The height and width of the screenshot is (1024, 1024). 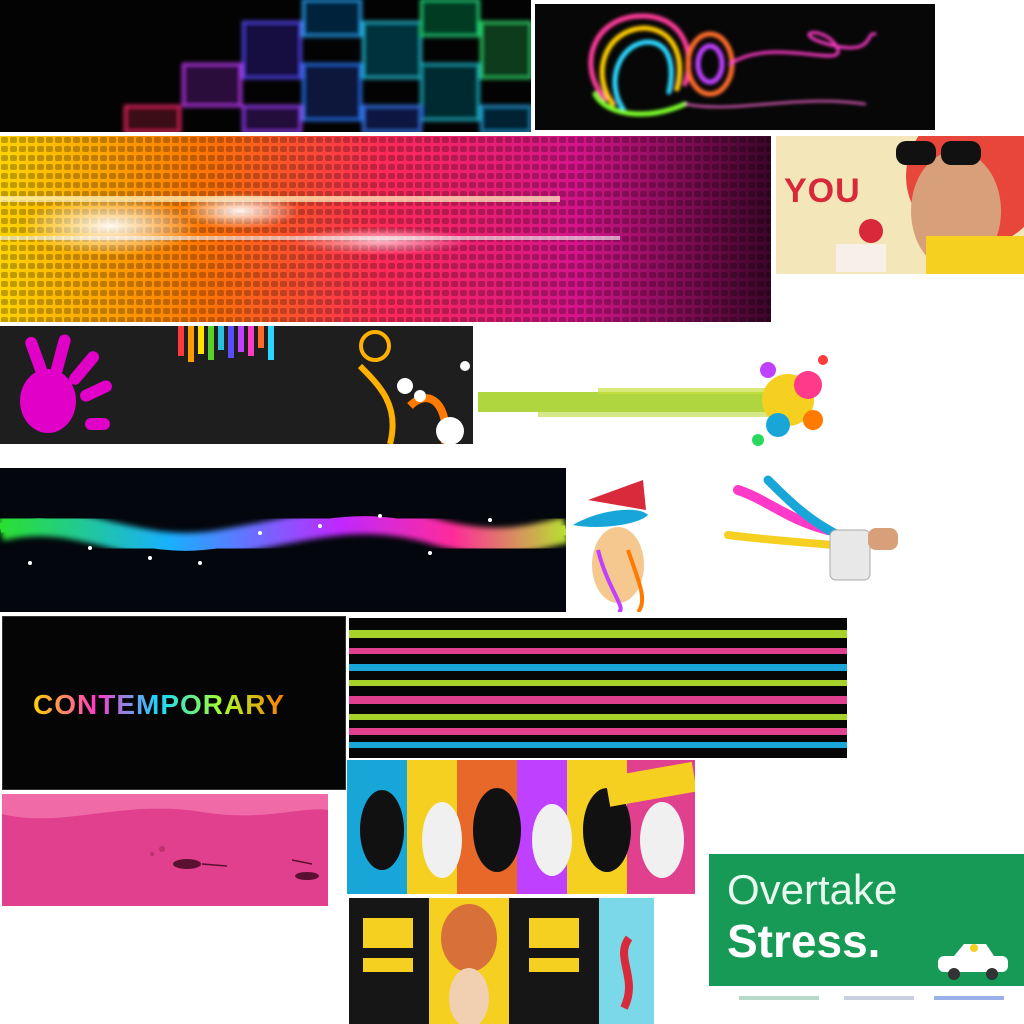 What do you see at coordinates (265, 66) in the screenshot?
I see `neon-squares-banner` at bounding box center [265, 66].